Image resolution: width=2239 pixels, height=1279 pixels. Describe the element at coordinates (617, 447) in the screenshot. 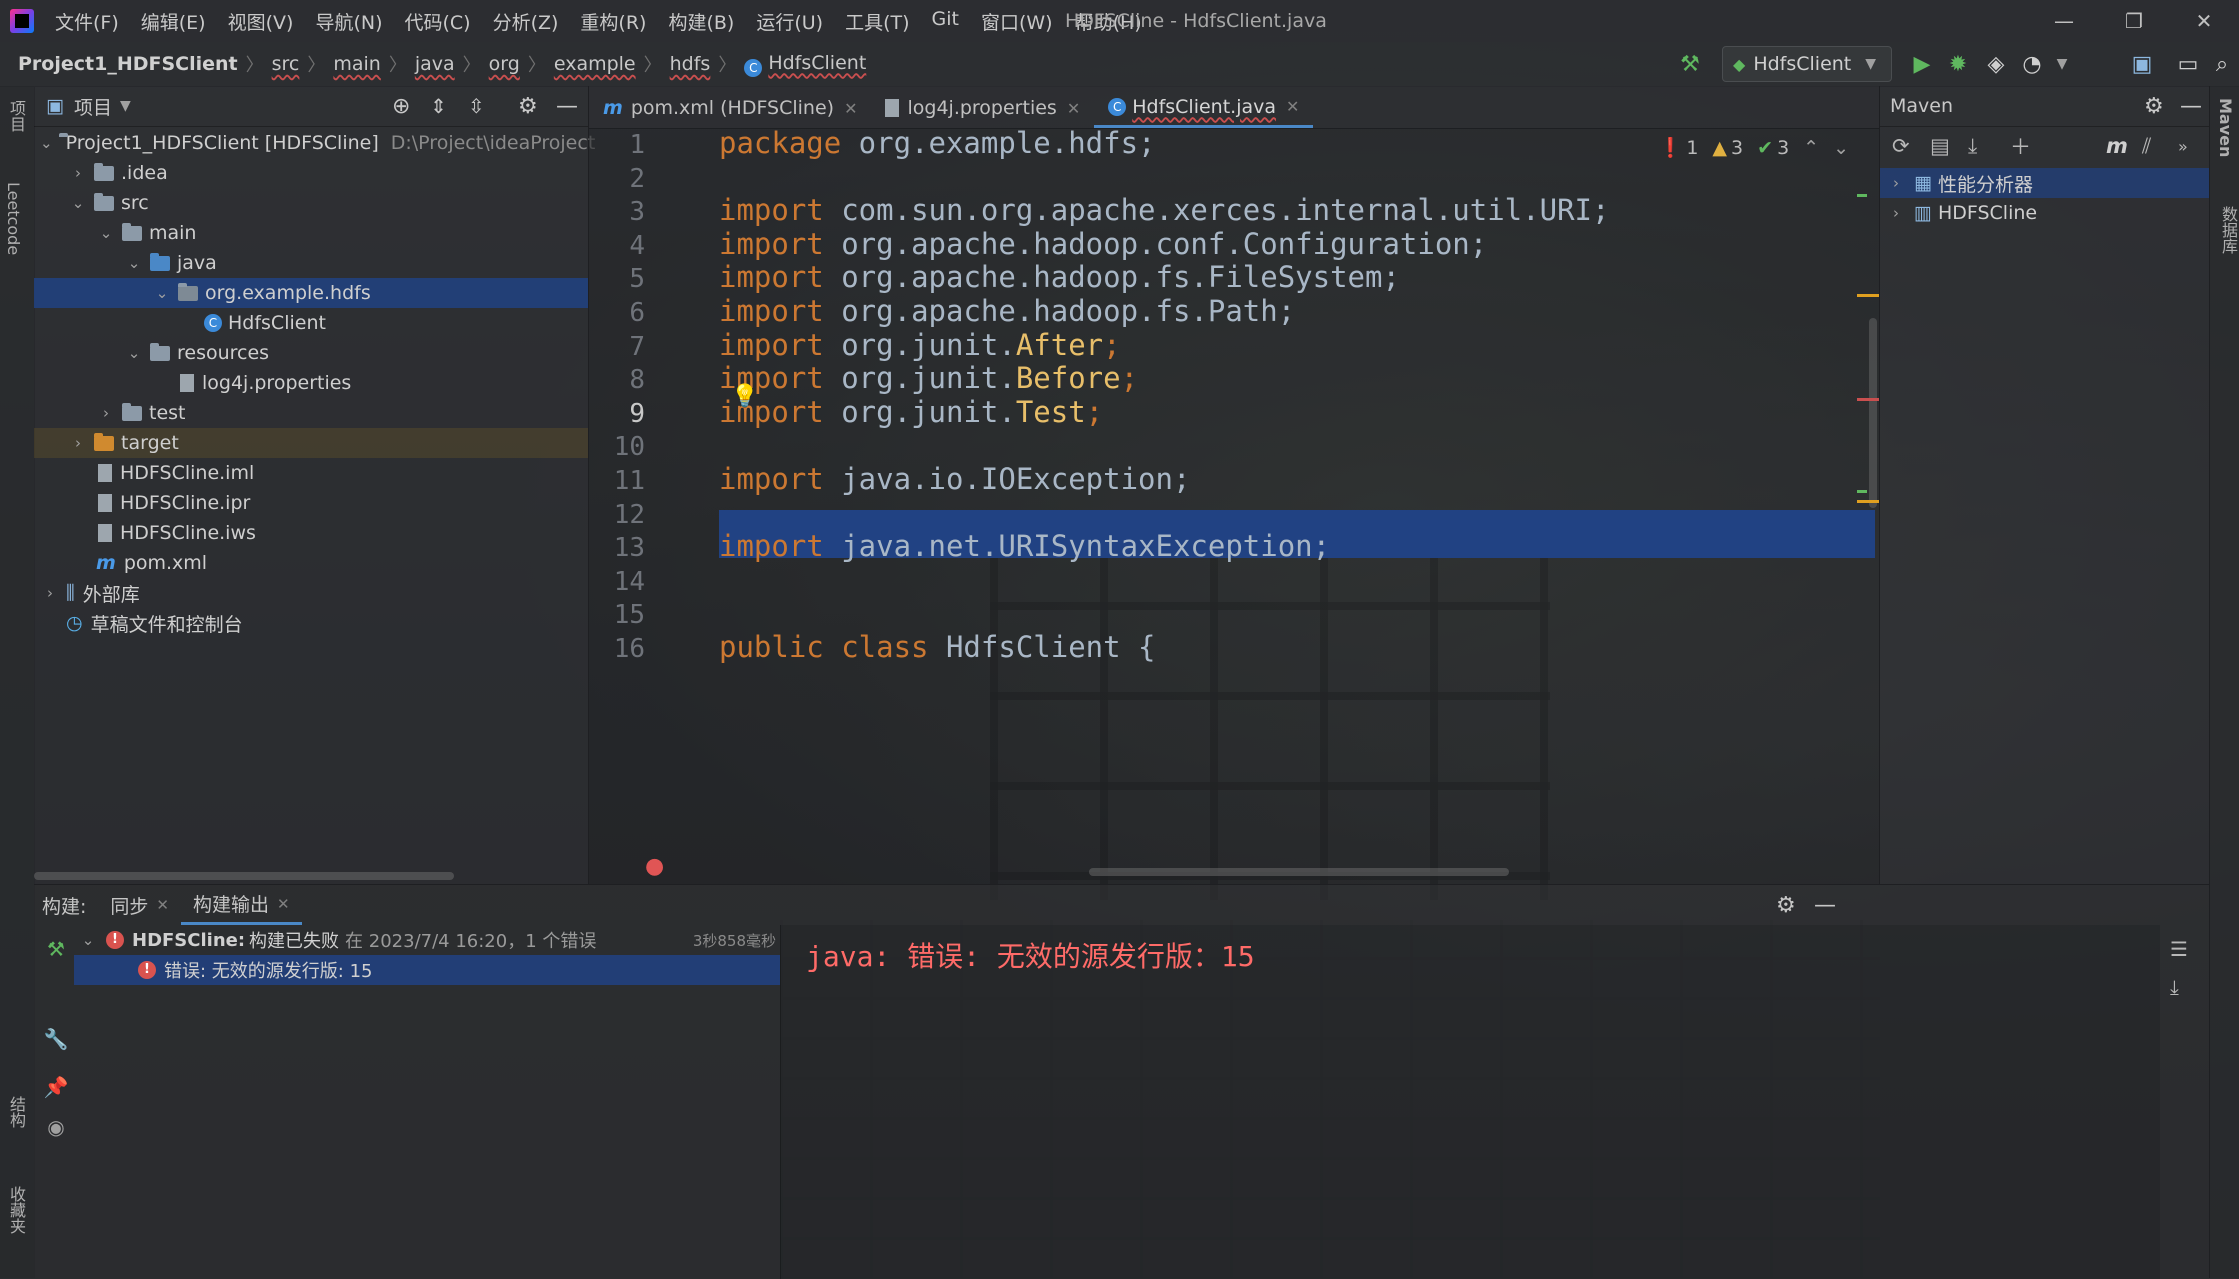

I see `line-number: 10` at that location.